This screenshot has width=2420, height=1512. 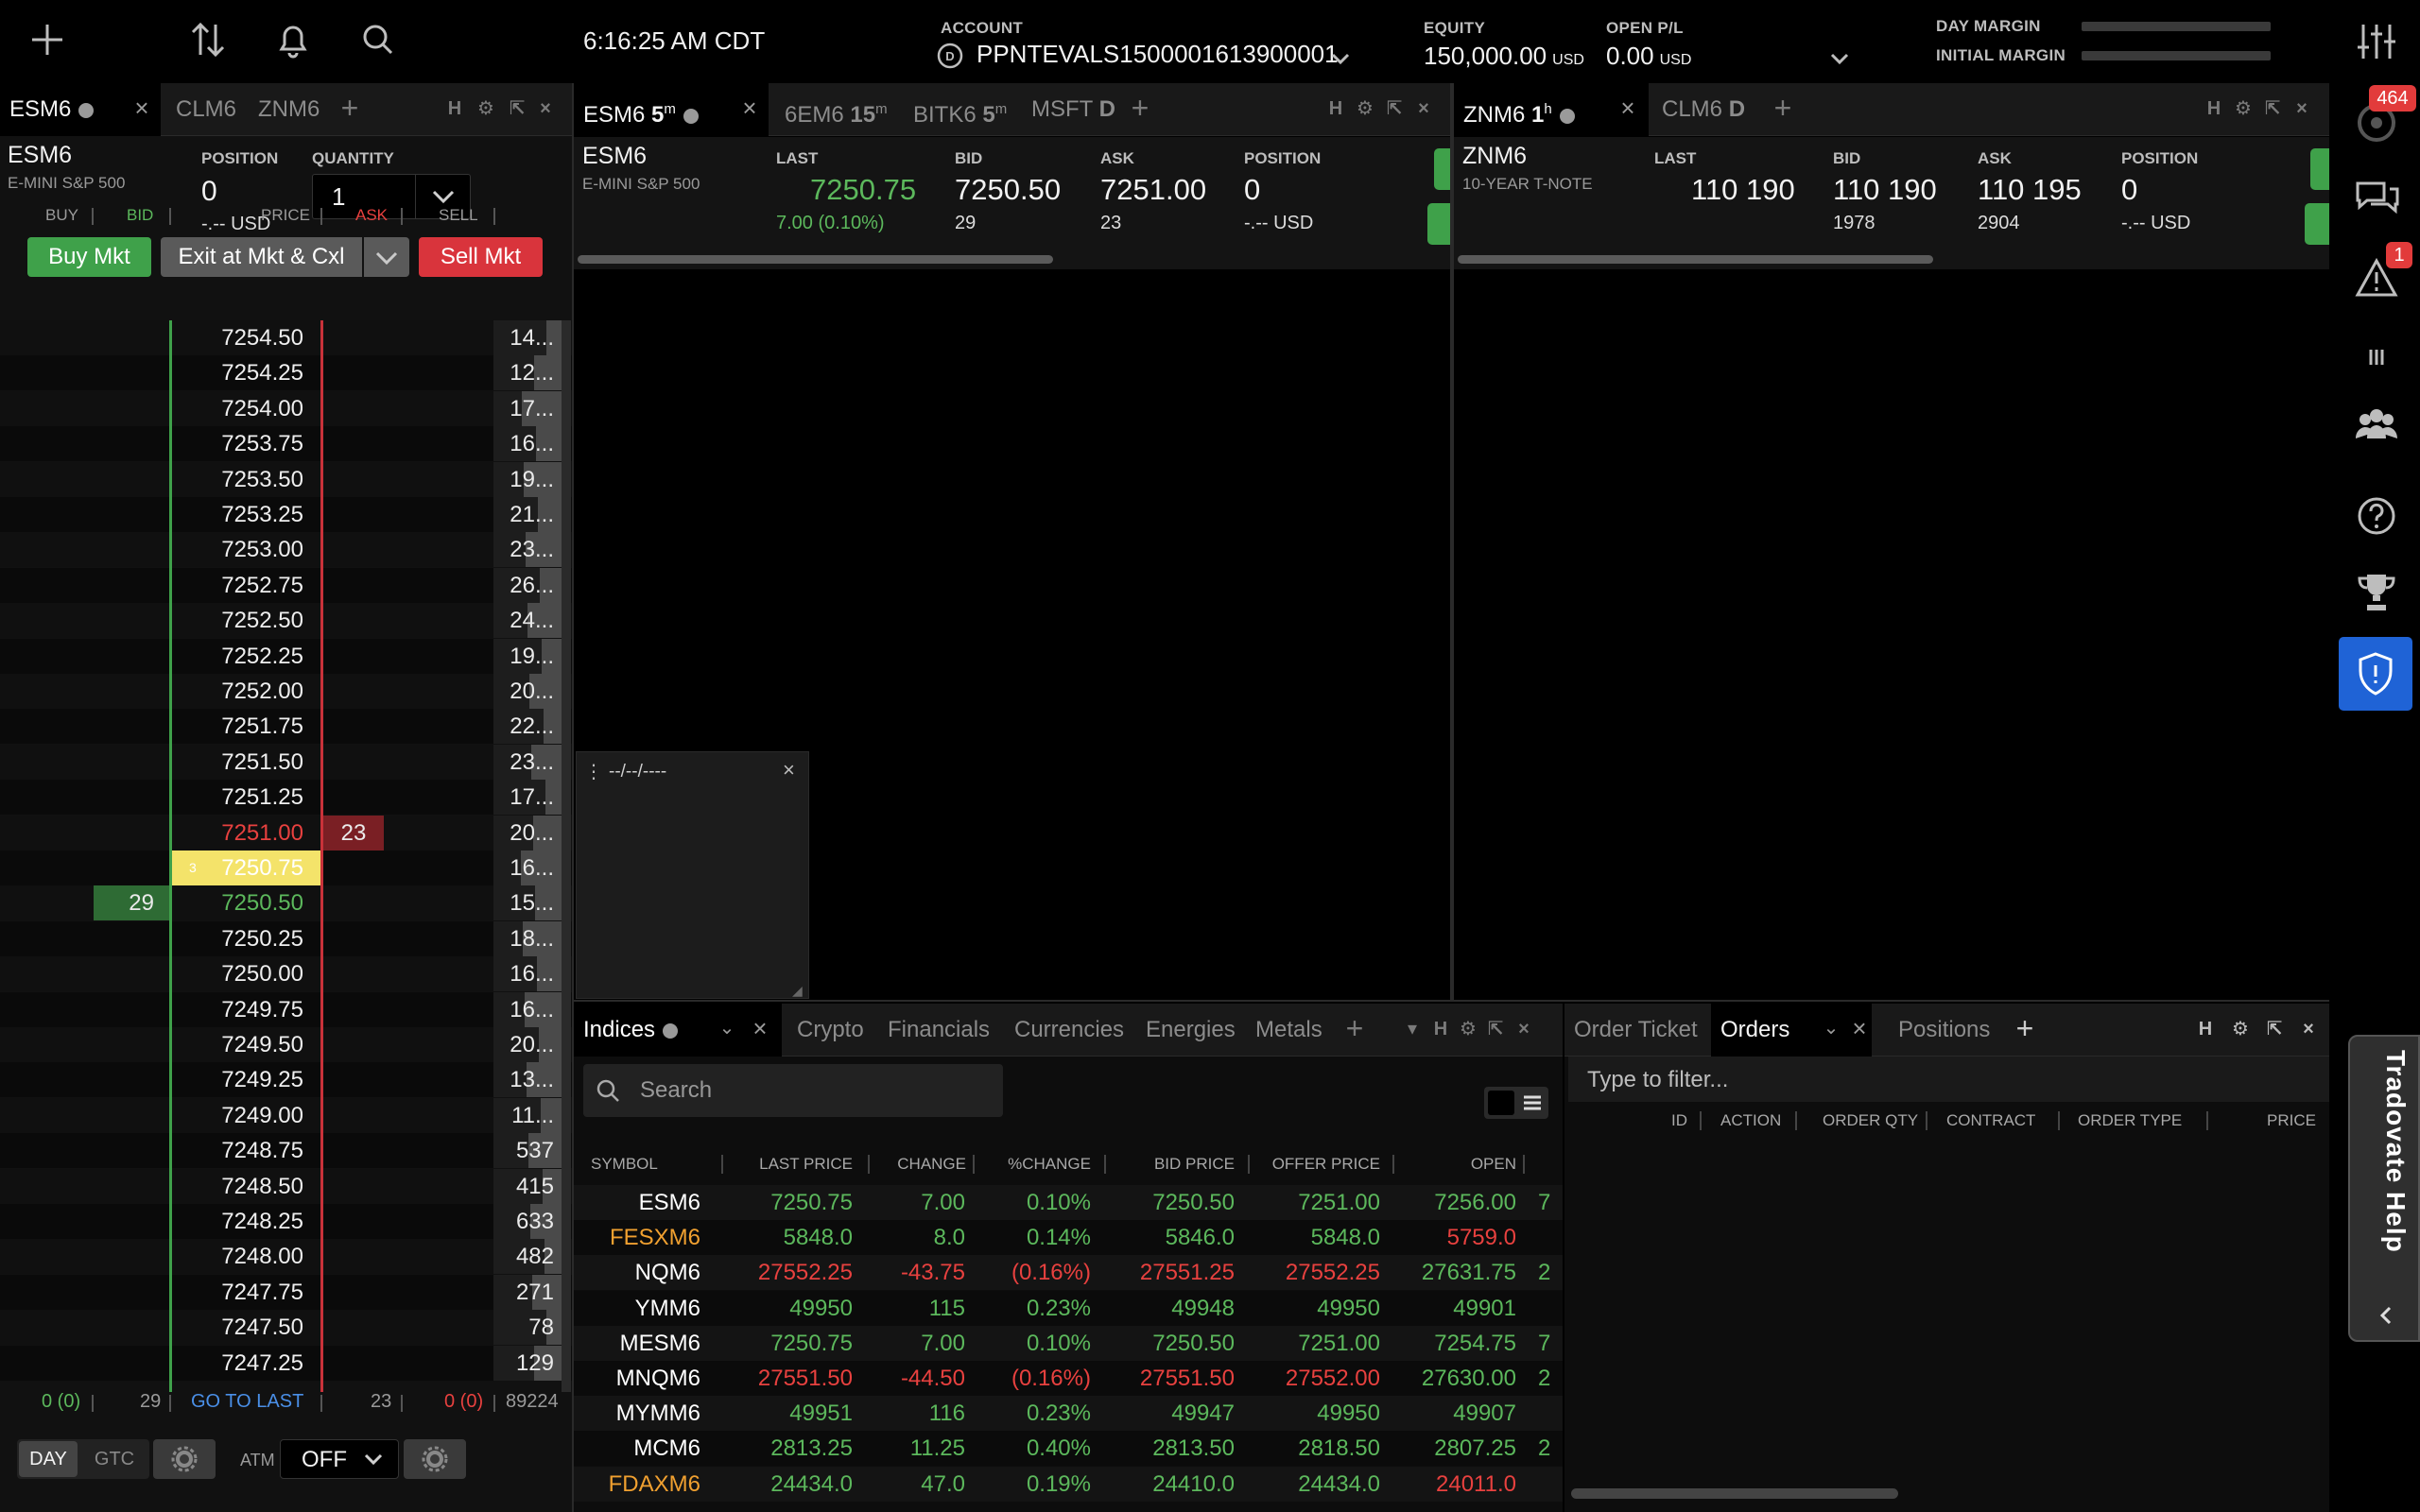 I want to click on price-cell: 7252.25, so click(x=246, y=656).